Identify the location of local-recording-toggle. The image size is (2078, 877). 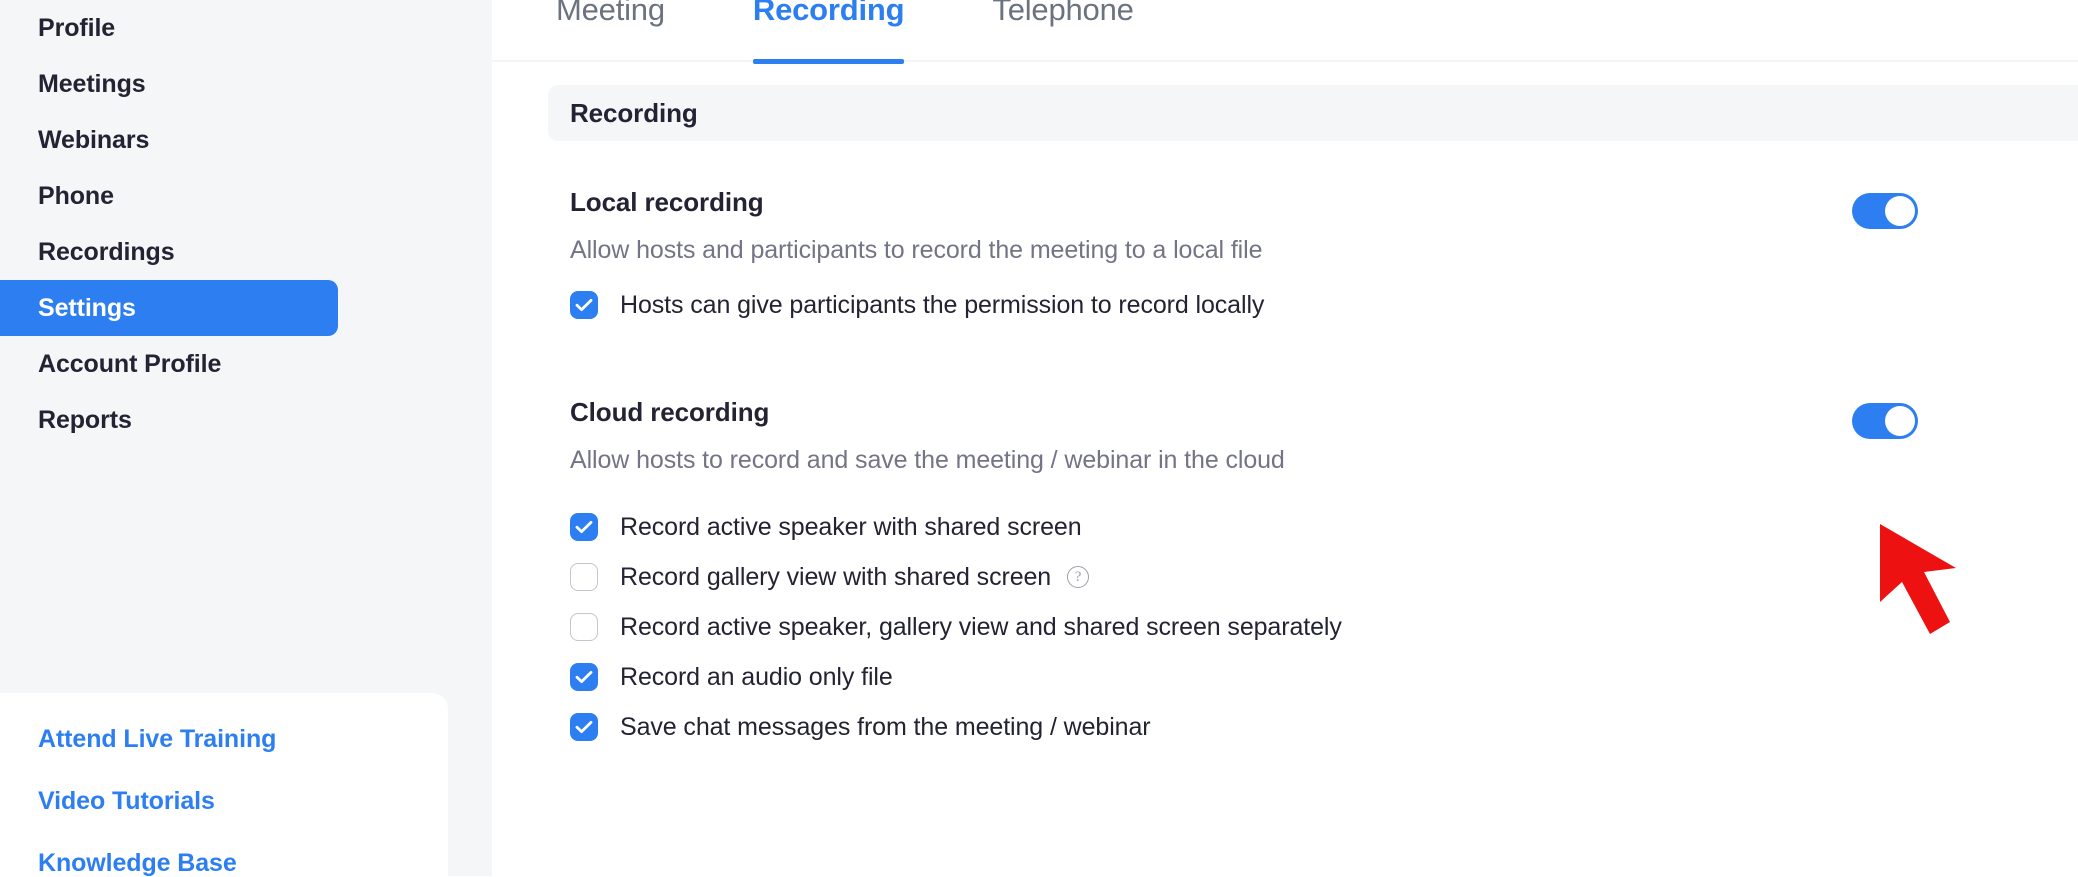
(1885, 211).